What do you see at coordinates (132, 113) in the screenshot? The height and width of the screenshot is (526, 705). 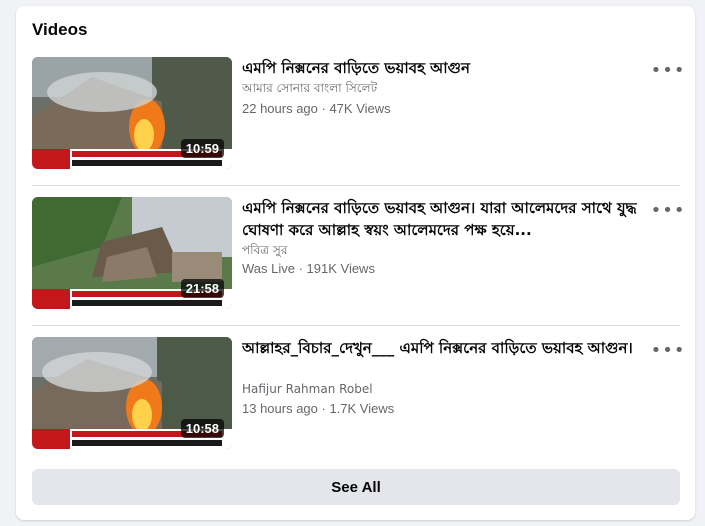 I see `video-thumbnail: 10:59` at bounding box center [132, 113].